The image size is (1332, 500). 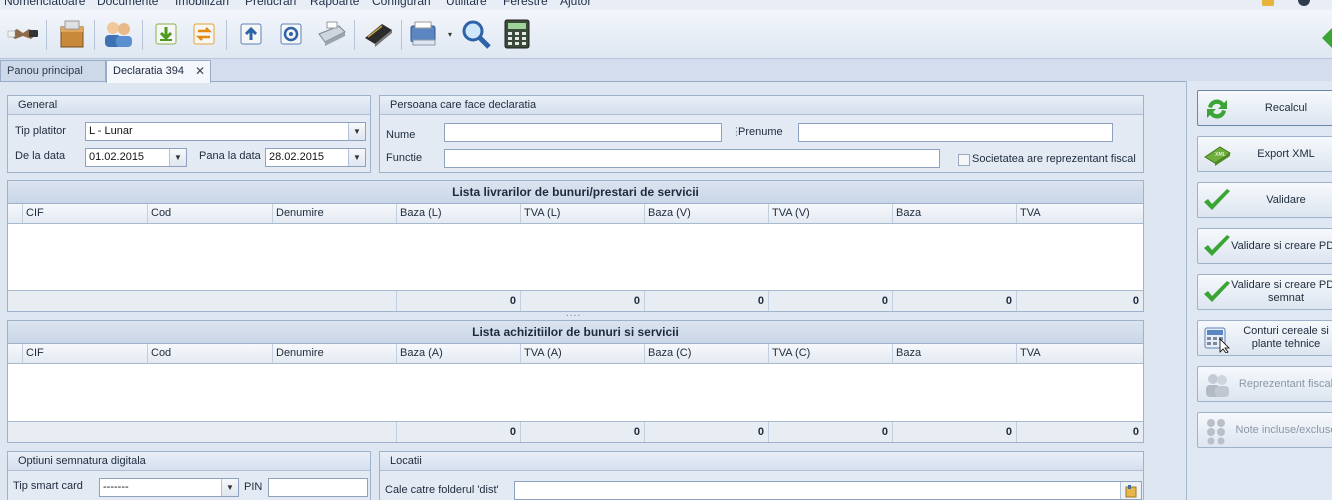 I want to click on print-button, so click(x=424, y=34).